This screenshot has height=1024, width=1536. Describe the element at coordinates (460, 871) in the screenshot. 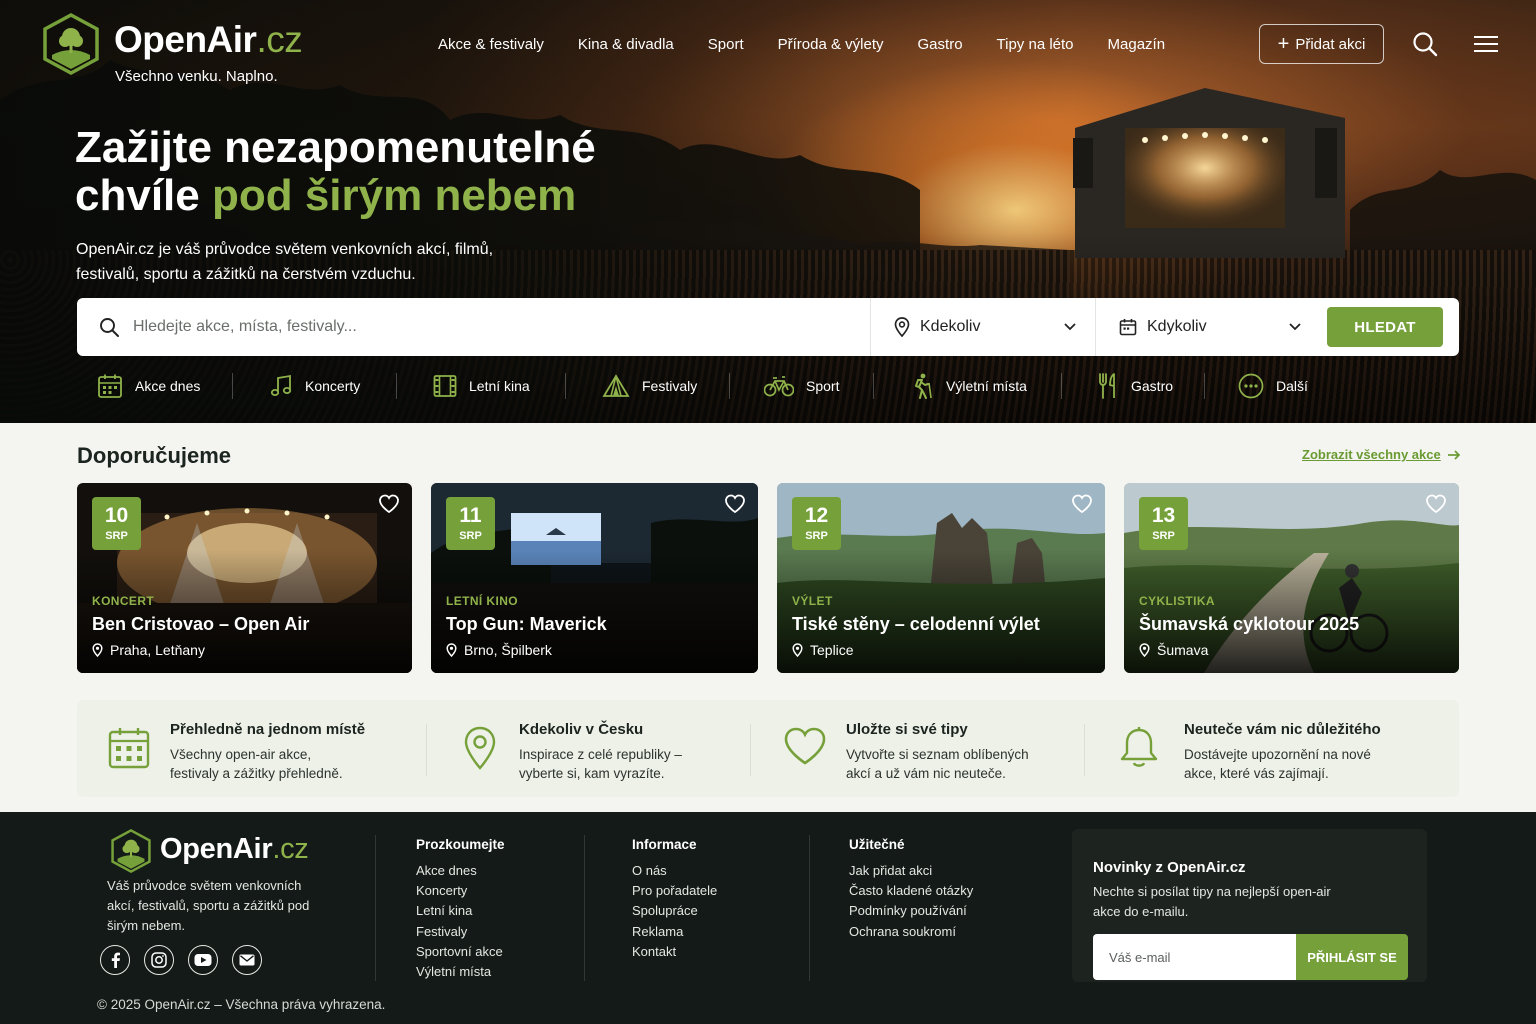

I see `footer-link: Akce dnes` at that location.